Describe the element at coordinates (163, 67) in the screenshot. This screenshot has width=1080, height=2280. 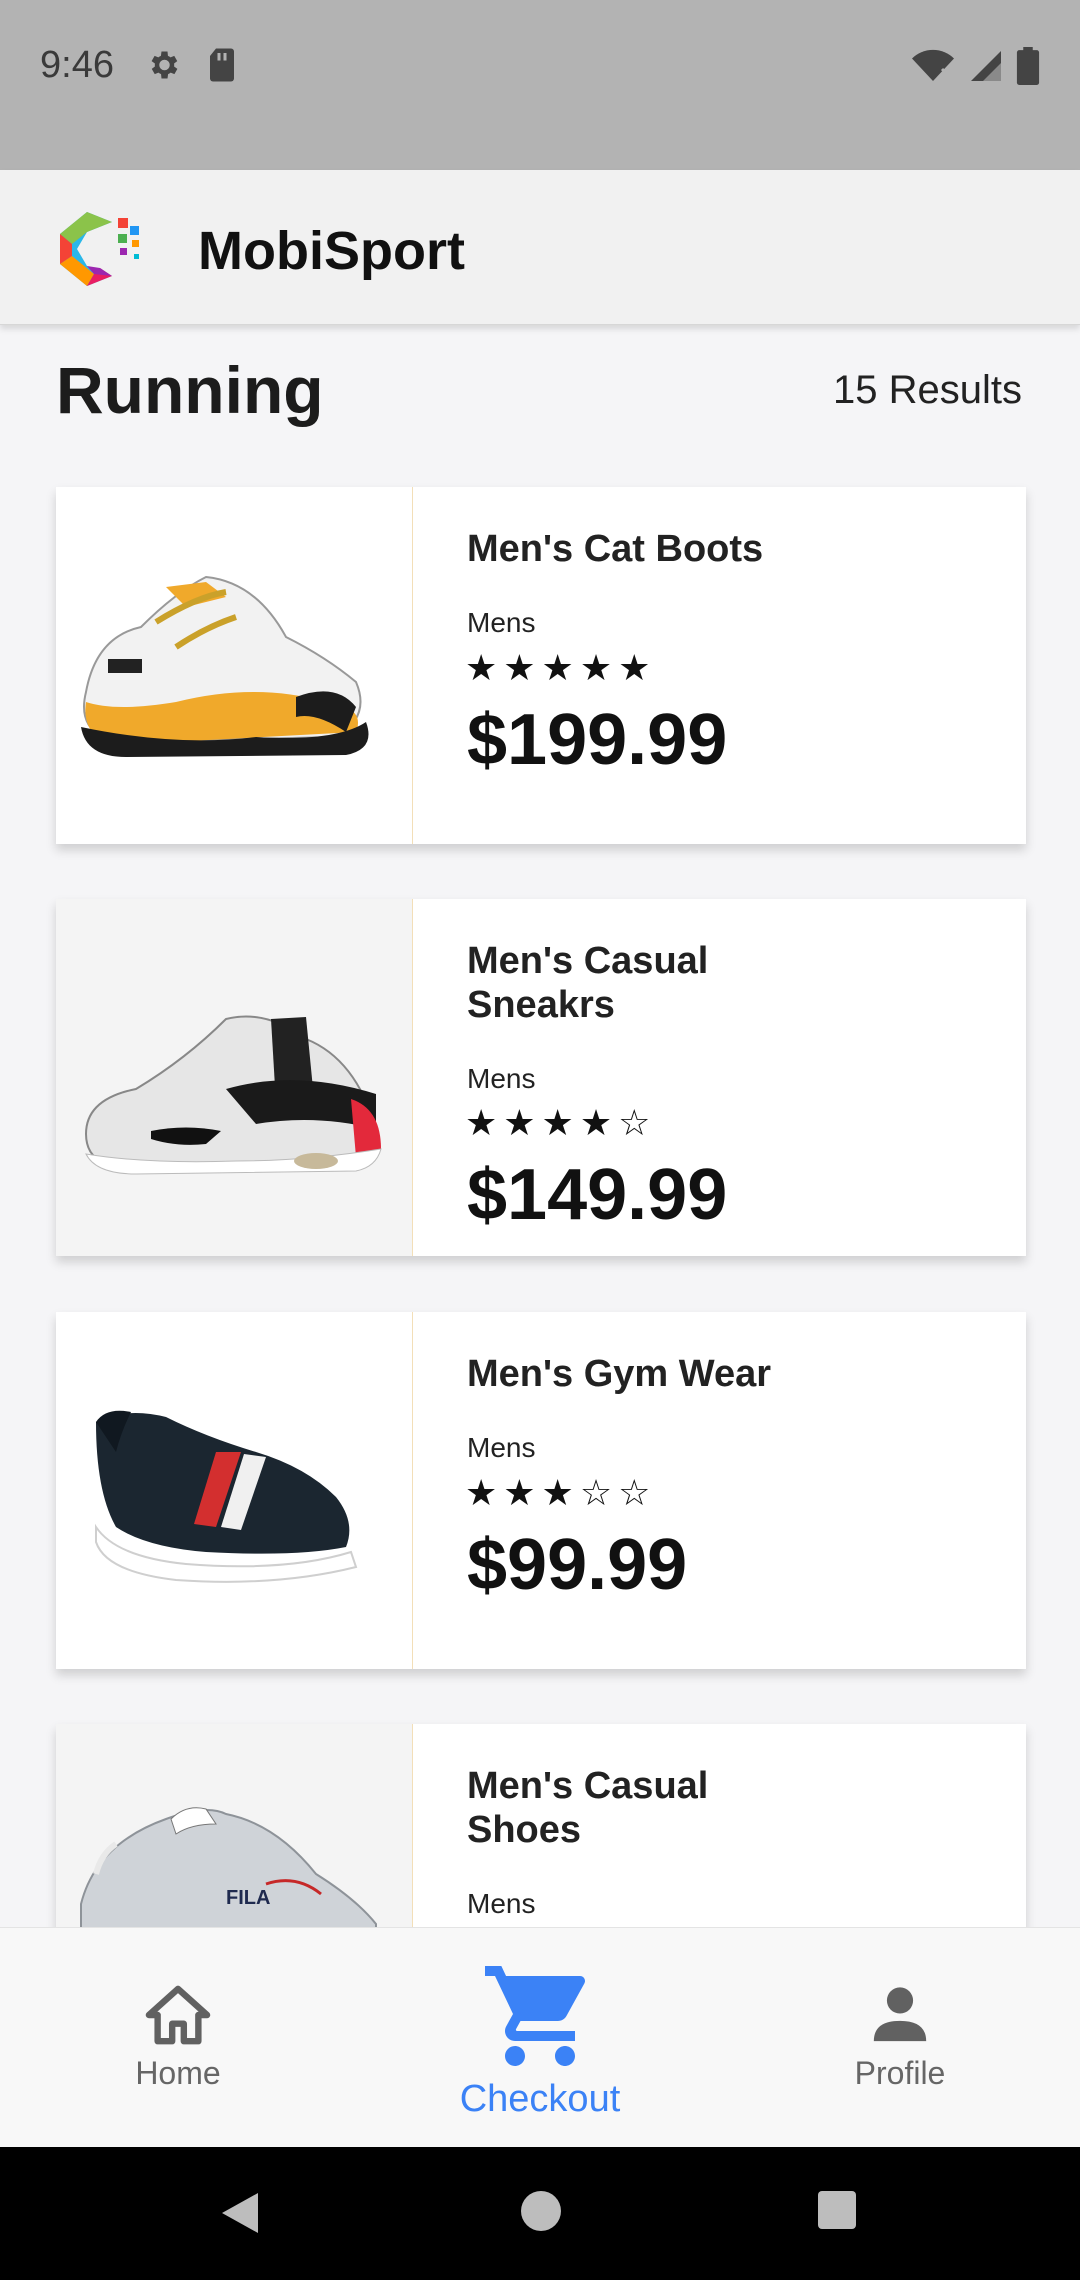
I see `gear-icon` at that location.